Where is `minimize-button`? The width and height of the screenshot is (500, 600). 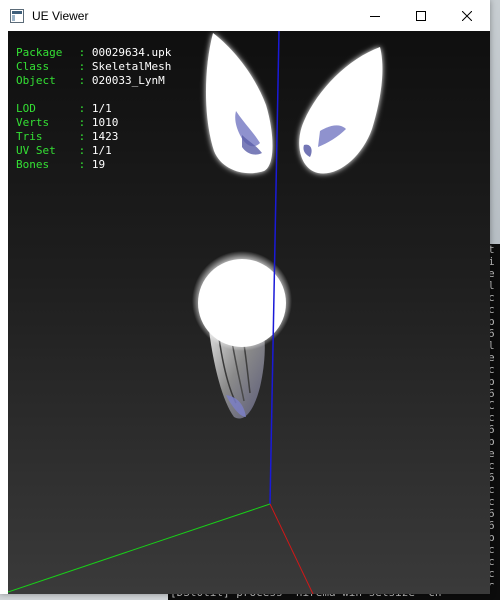
minimize-button is located at coordinates (375, 15).